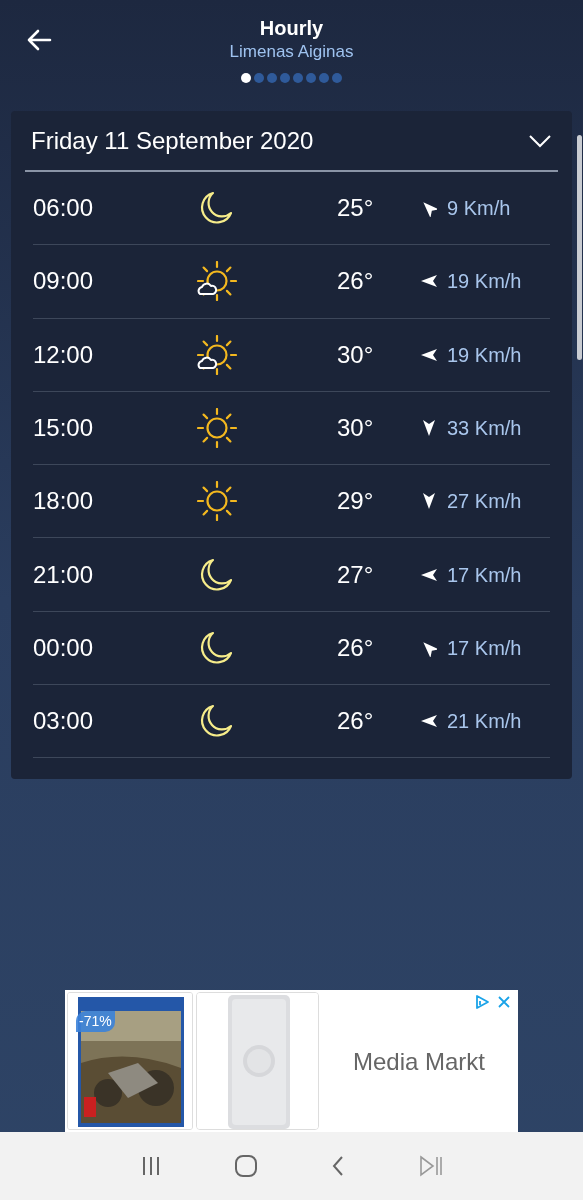 This screenshot has width=583, height=1200. Describe the element at coordinates (484, 502) in the screenshot. I see `wind-speed: 27 Km/h` at that location.